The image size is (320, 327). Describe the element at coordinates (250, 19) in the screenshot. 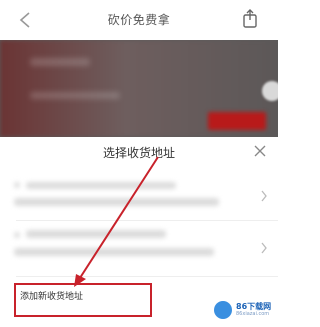

I see `share-icon` at that location.